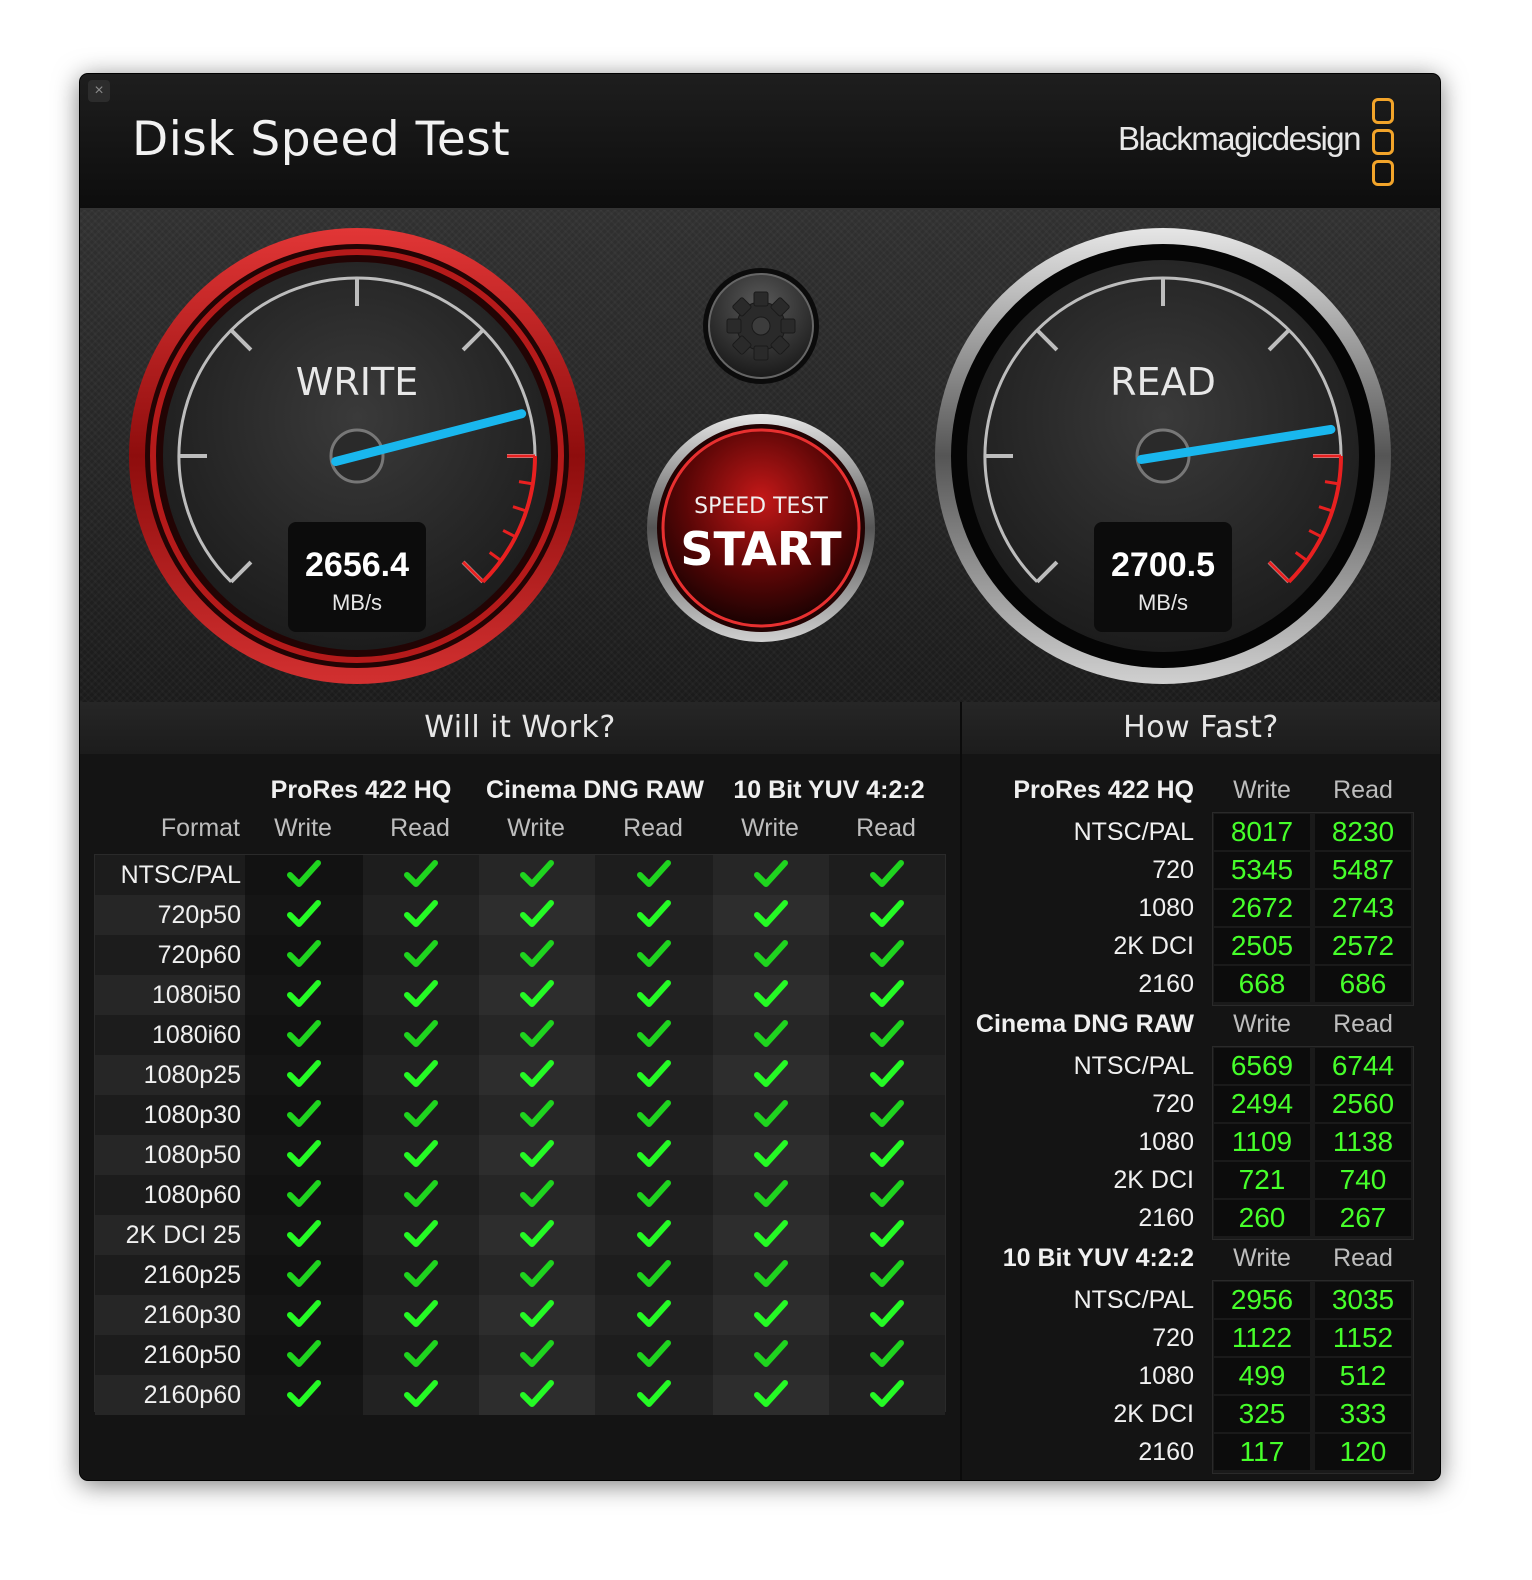 This screenshot has height=1580, width=1532. What do you see at coordinates (520, 1155) in the screenshot?
I see `table-row: 1080p50` at bounding box center [520, 1155].